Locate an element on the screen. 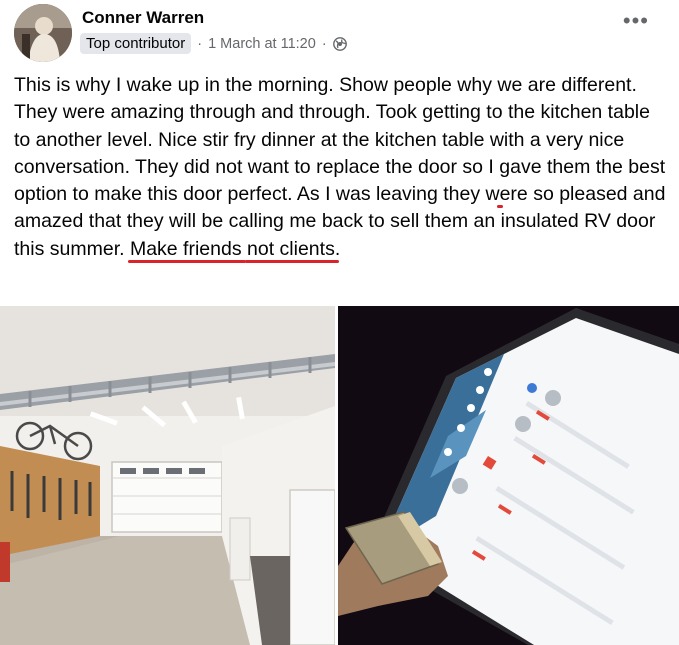  post-meta: Top contributor · 1 March at 11:20 · is located at coordinates (213, 43).